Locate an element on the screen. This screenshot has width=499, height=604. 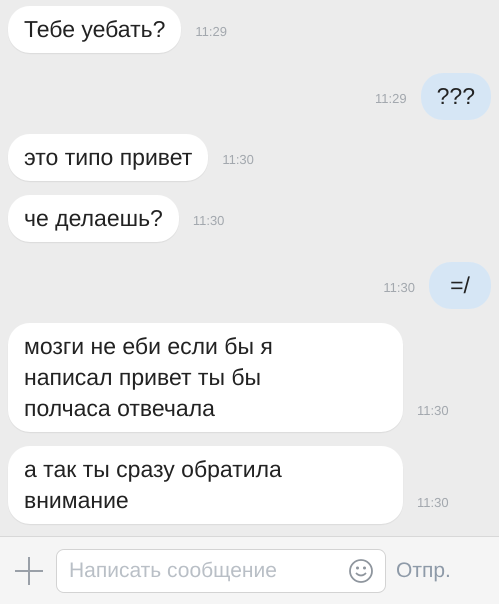
message-input: Написать сообщение is located at coordinates (221, 570).